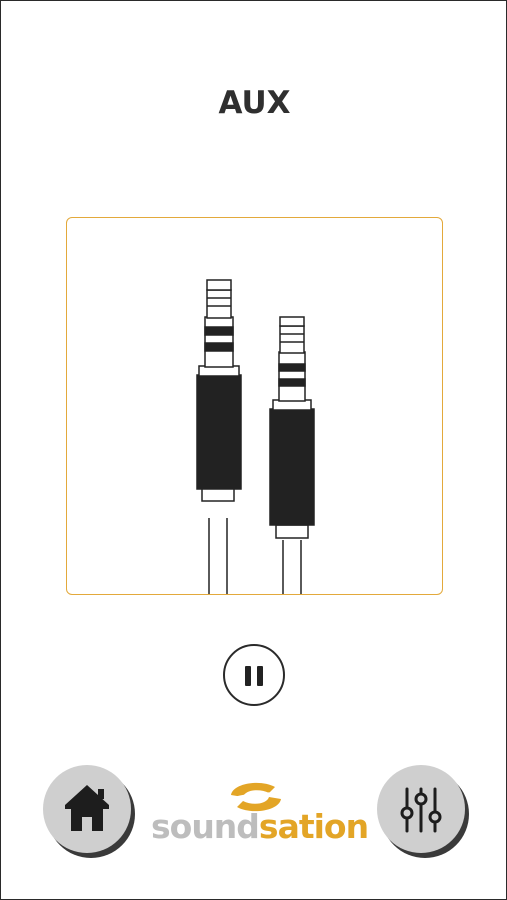 Image resolution: width=507 pixels, height=900 pixels. What do you see at coordinates (254, 675) in the screenshot?
I see `pause-button` at bounding box center [254, 675].